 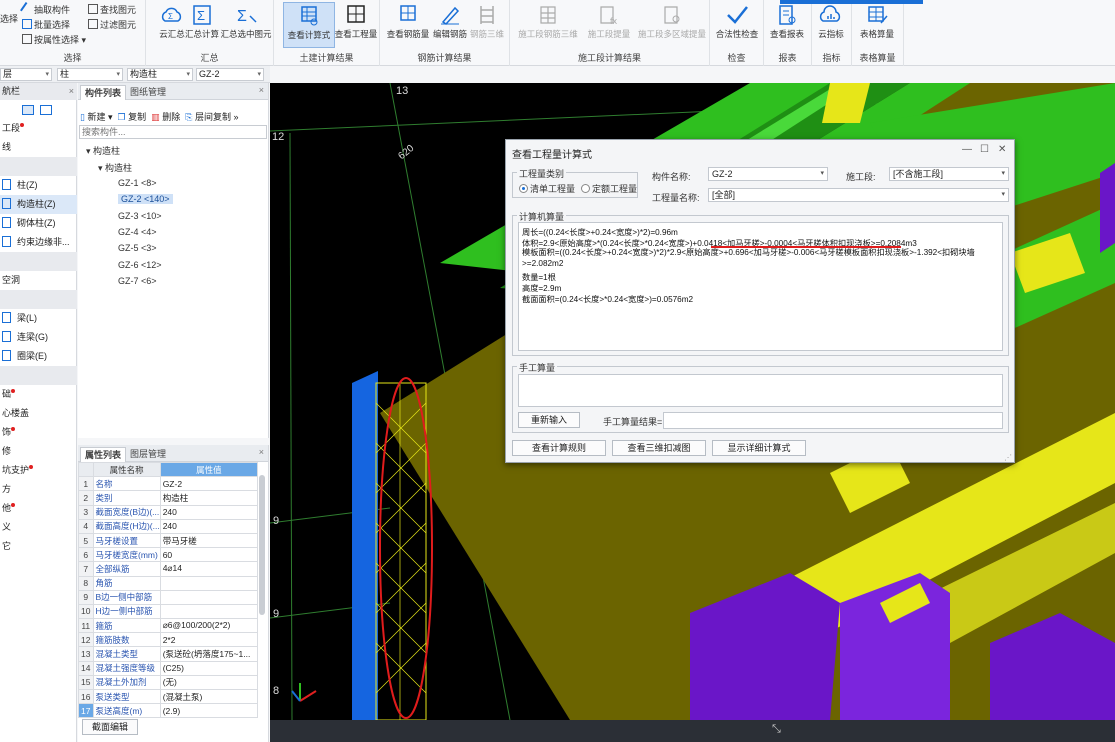 I want to click on property-row: 2 类别 构造柱, so click(x=168, y=498).